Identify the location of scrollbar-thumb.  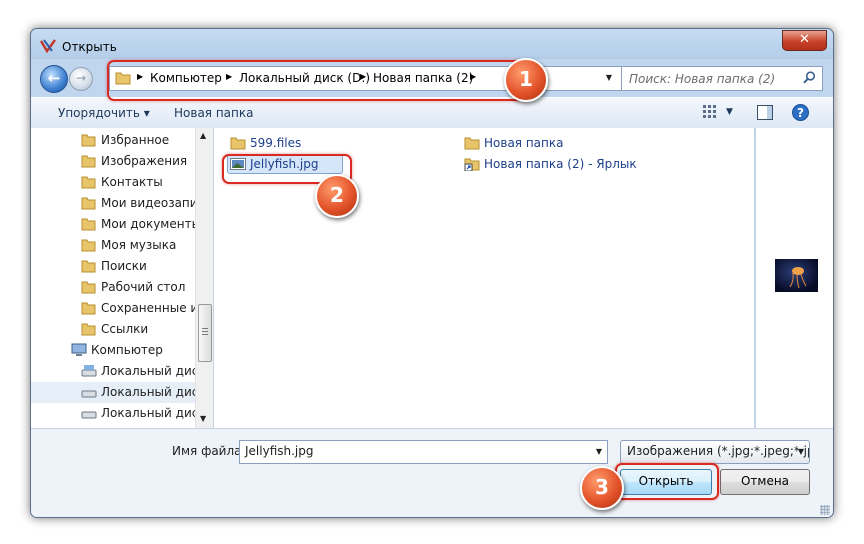
(205, 333).